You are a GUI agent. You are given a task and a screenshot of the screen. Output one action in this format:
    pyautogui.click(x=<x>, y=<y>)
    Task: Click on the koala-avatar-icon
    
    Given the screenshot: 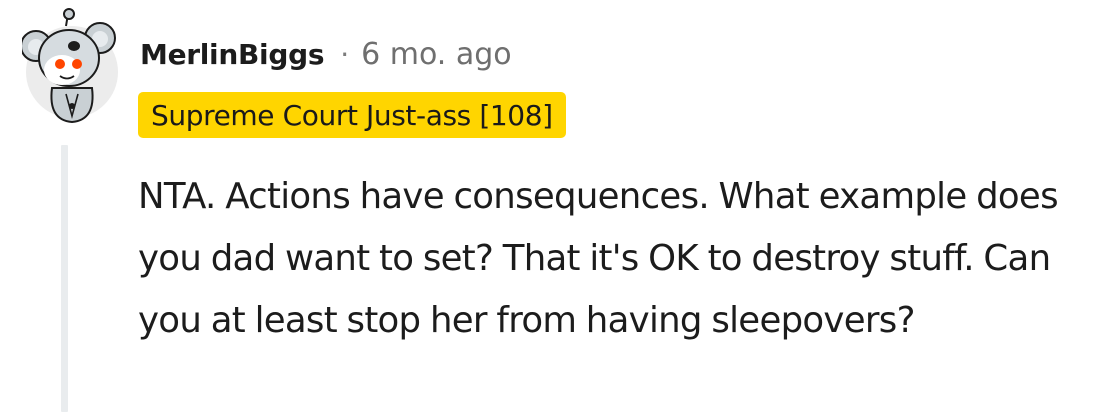 What is the action you would take?
    pyautogui.click(x=71, y=67)
    